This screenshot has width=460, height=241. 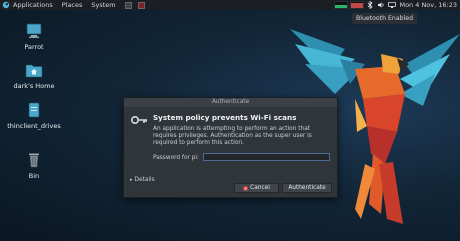 What do you see at coordinates (33, 5) in the screenshot?
I see `menu-applications: Applications` at bounding box center [33, 5].